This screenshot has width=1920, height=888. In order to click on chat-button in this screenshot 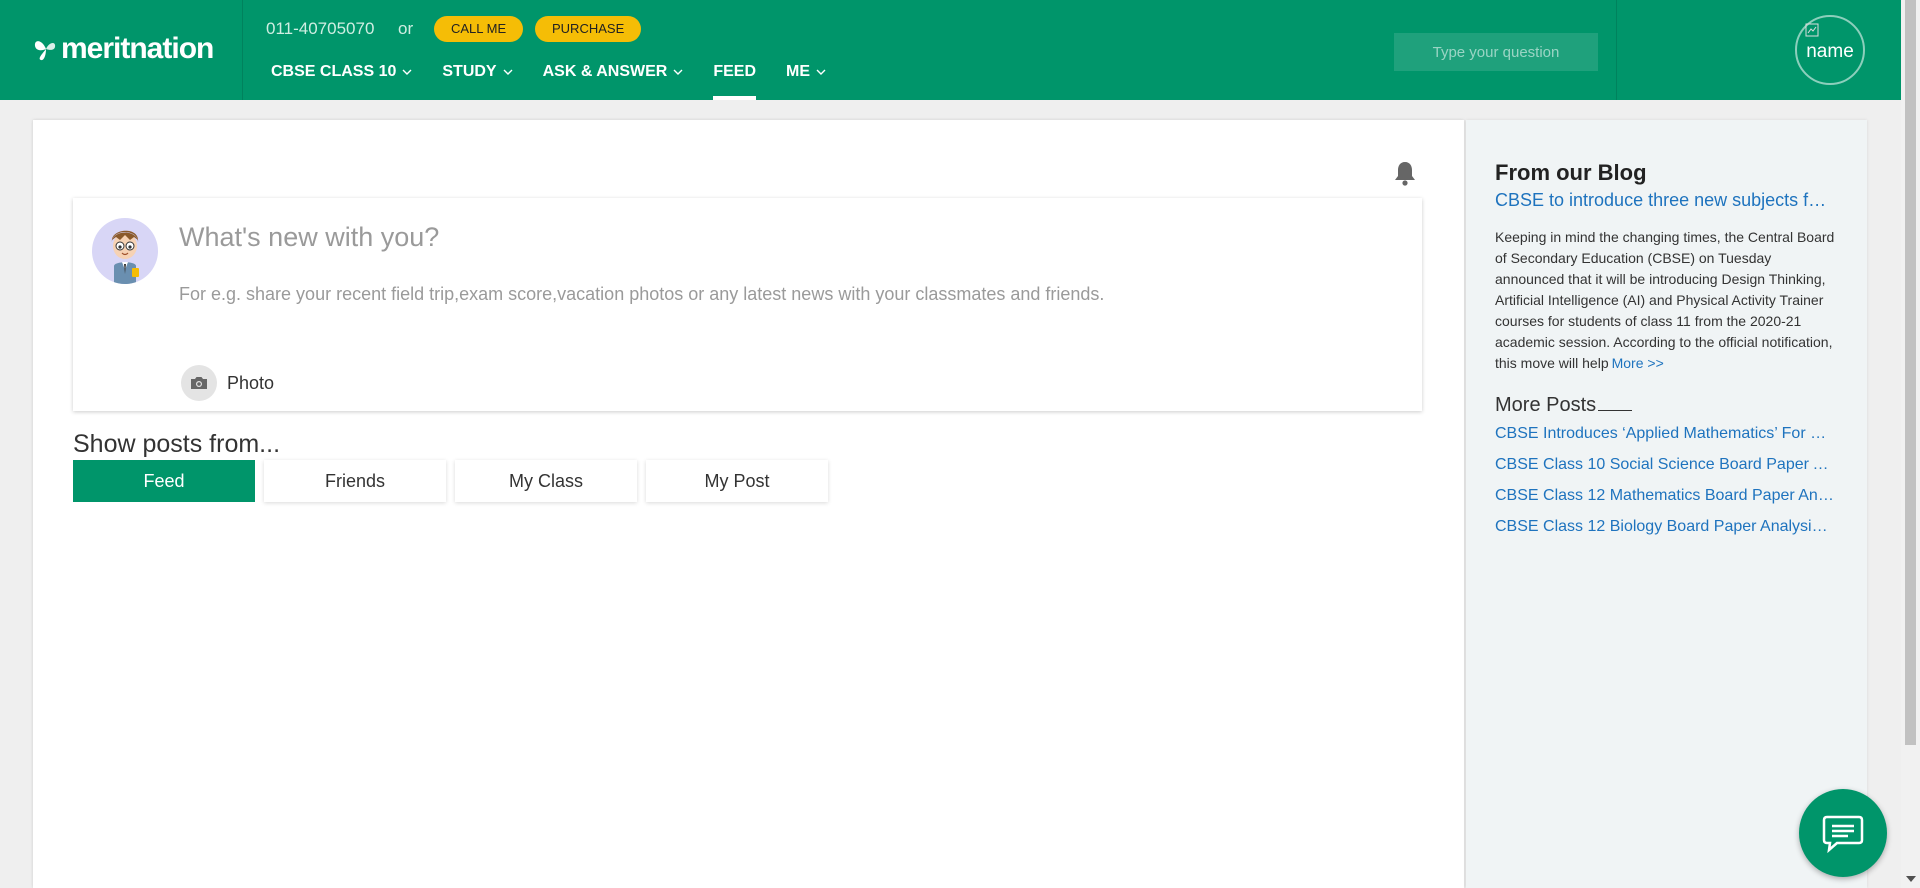, I will do `click(1843, 833)`.